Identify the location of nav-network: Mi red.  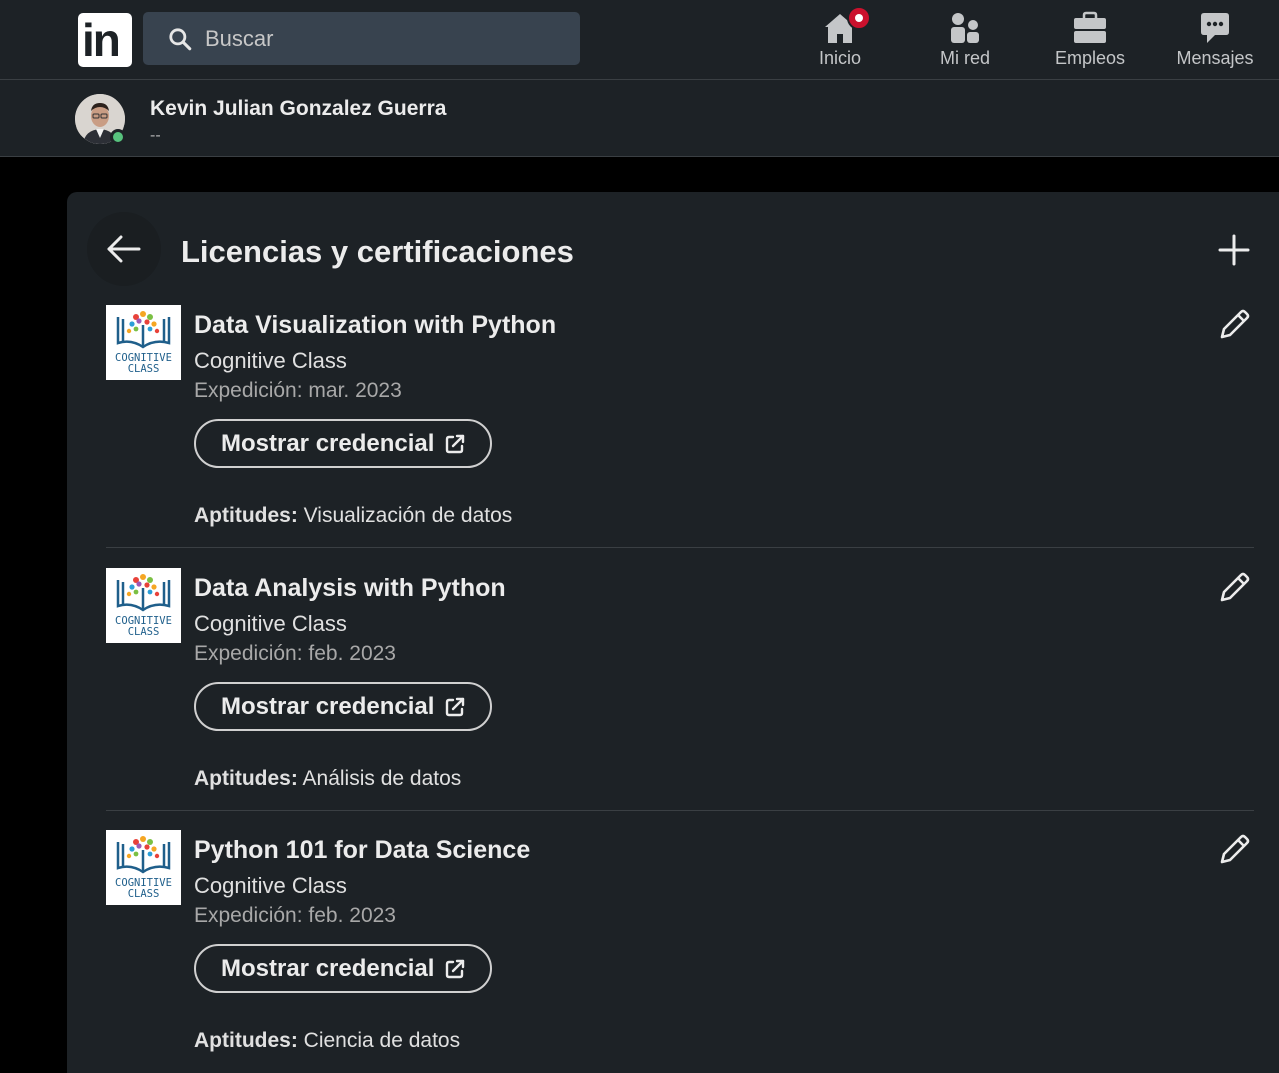
(965, 40).